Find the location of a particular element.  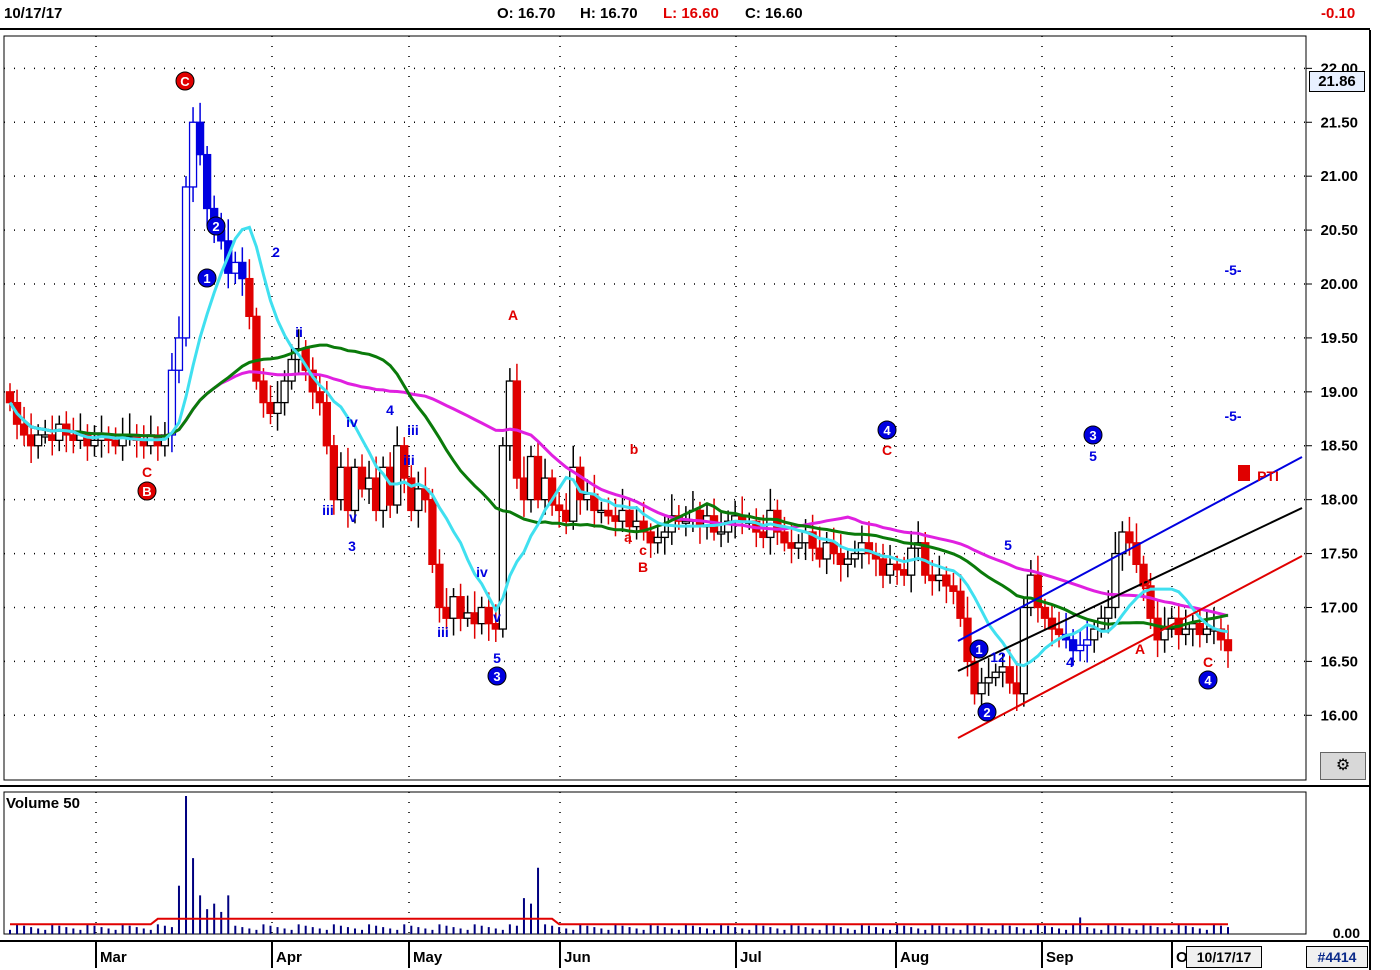

chart-toolbox-icon: ⚙ is located at coordinates (1343, 766).